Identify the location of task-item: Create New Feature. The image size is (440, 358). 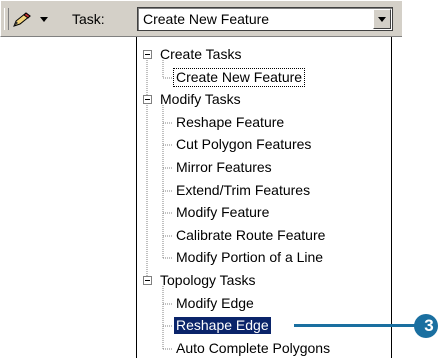
(264, 78).